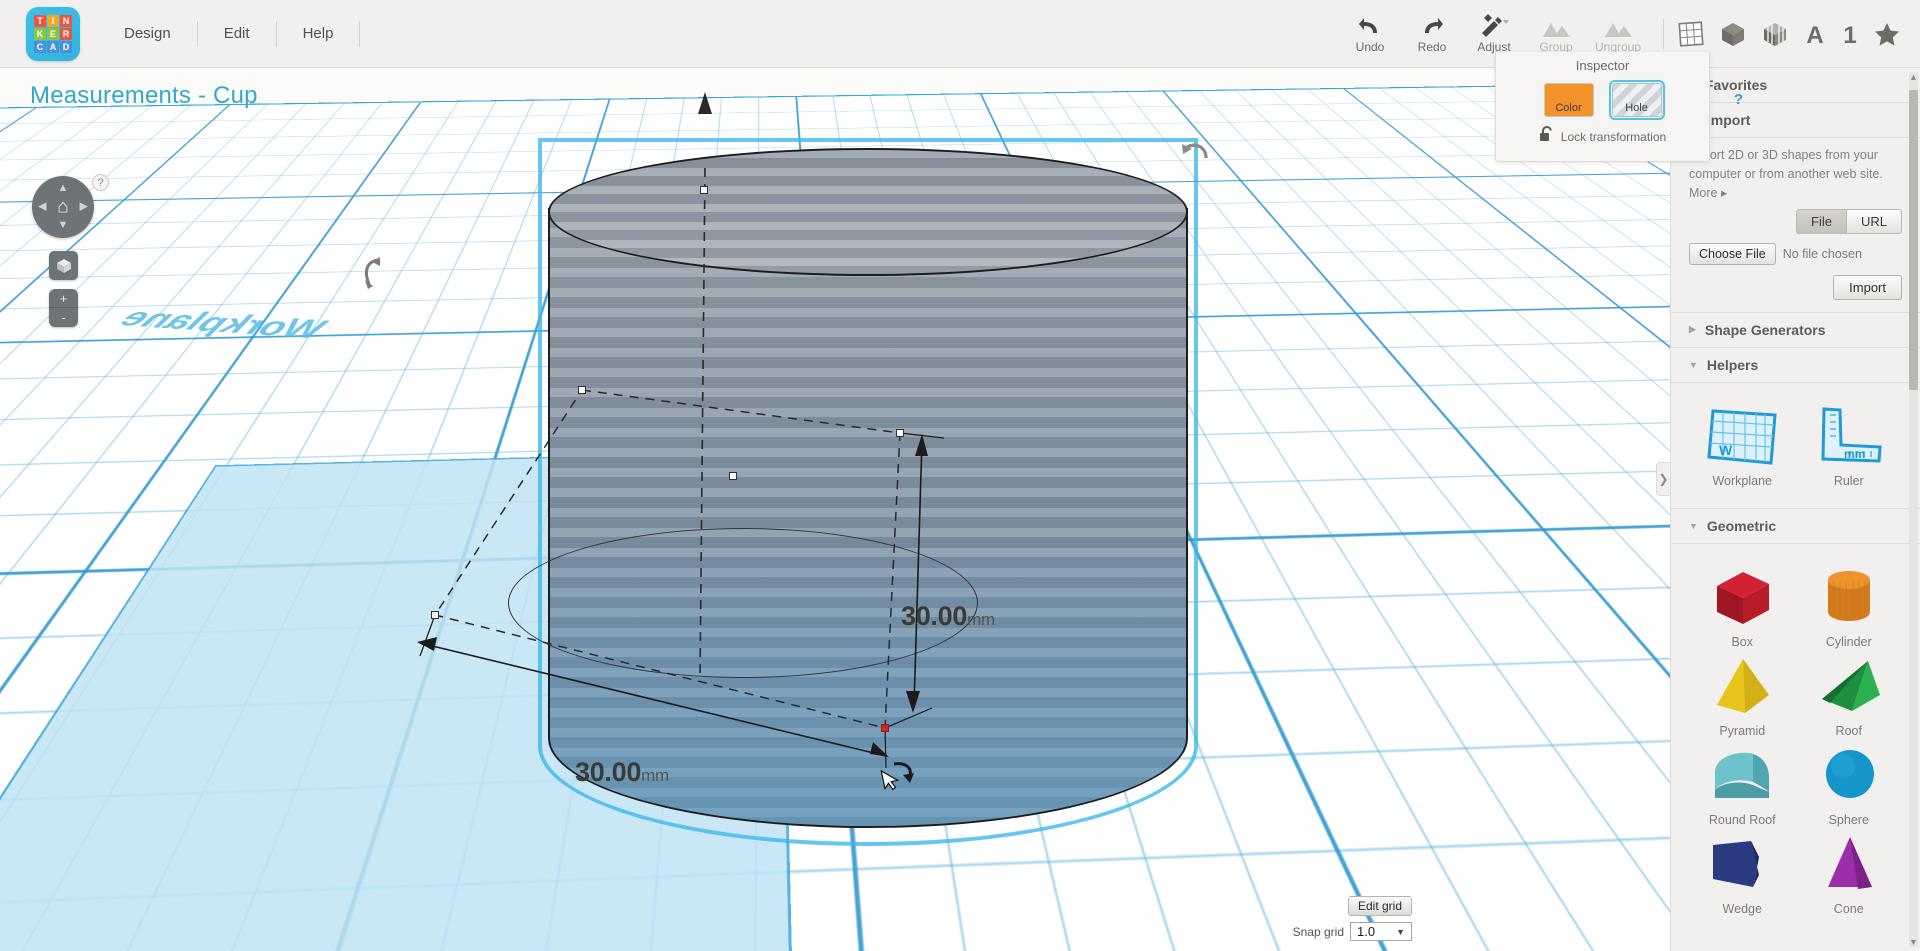 The image size is (1920, 951). What do you see at coordinates (319, 33) in the screenshot?
I see `menu-help: Help` at bounding box center [319, 33].